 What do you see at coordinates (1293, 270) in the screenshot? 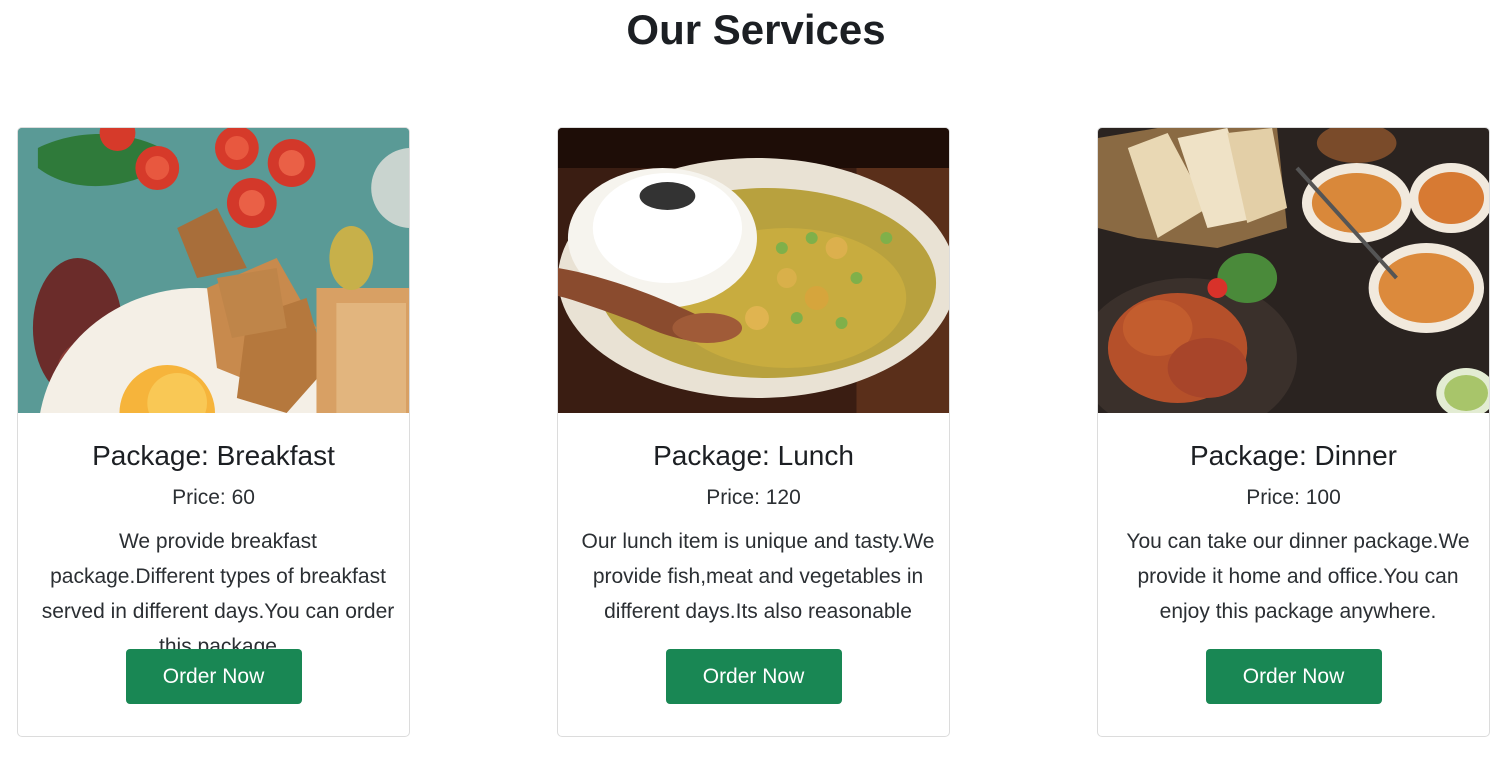
I see `dinner-photo` at bounding box center [1293, 270].